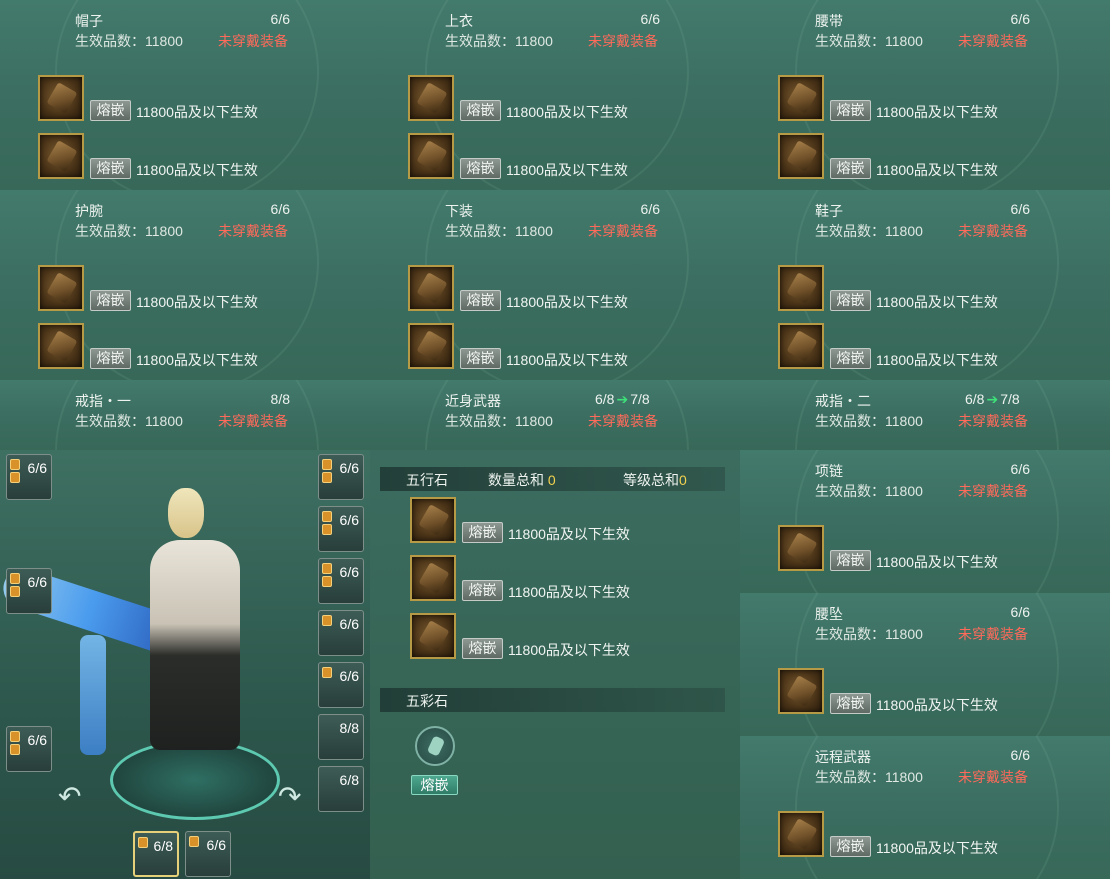  Describe the element at coordinates (925, 807) in the screenshot. I see `equip-panel-ranged-weapon: 远程武器 6/6 生效品数：11800 未穿戴装备 熔嵌 11800品及以下生效` at that location.